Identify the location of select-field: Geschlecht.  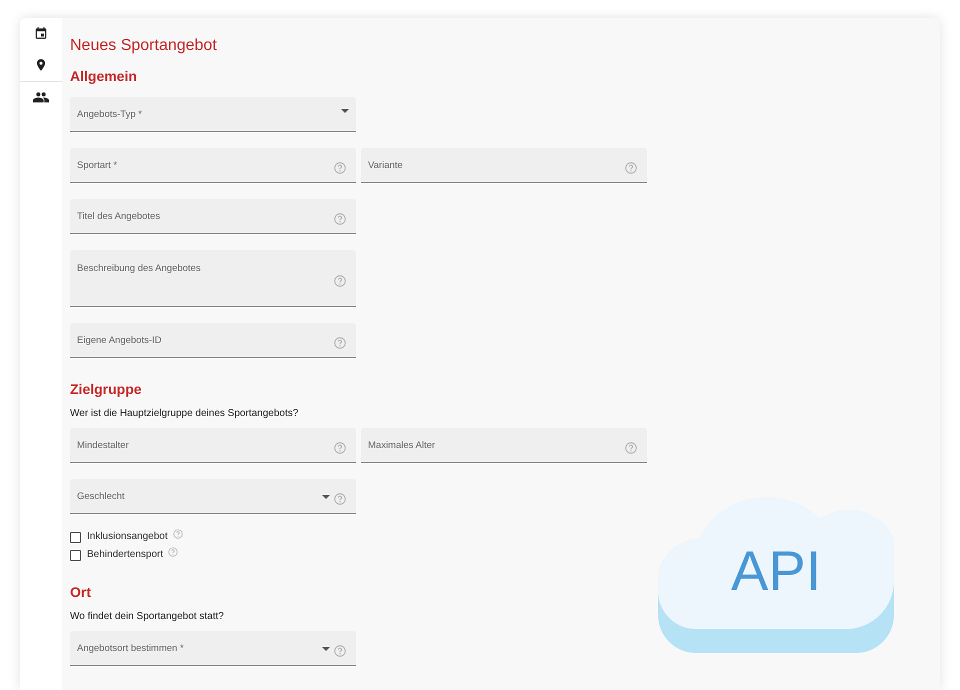
(213, 496).